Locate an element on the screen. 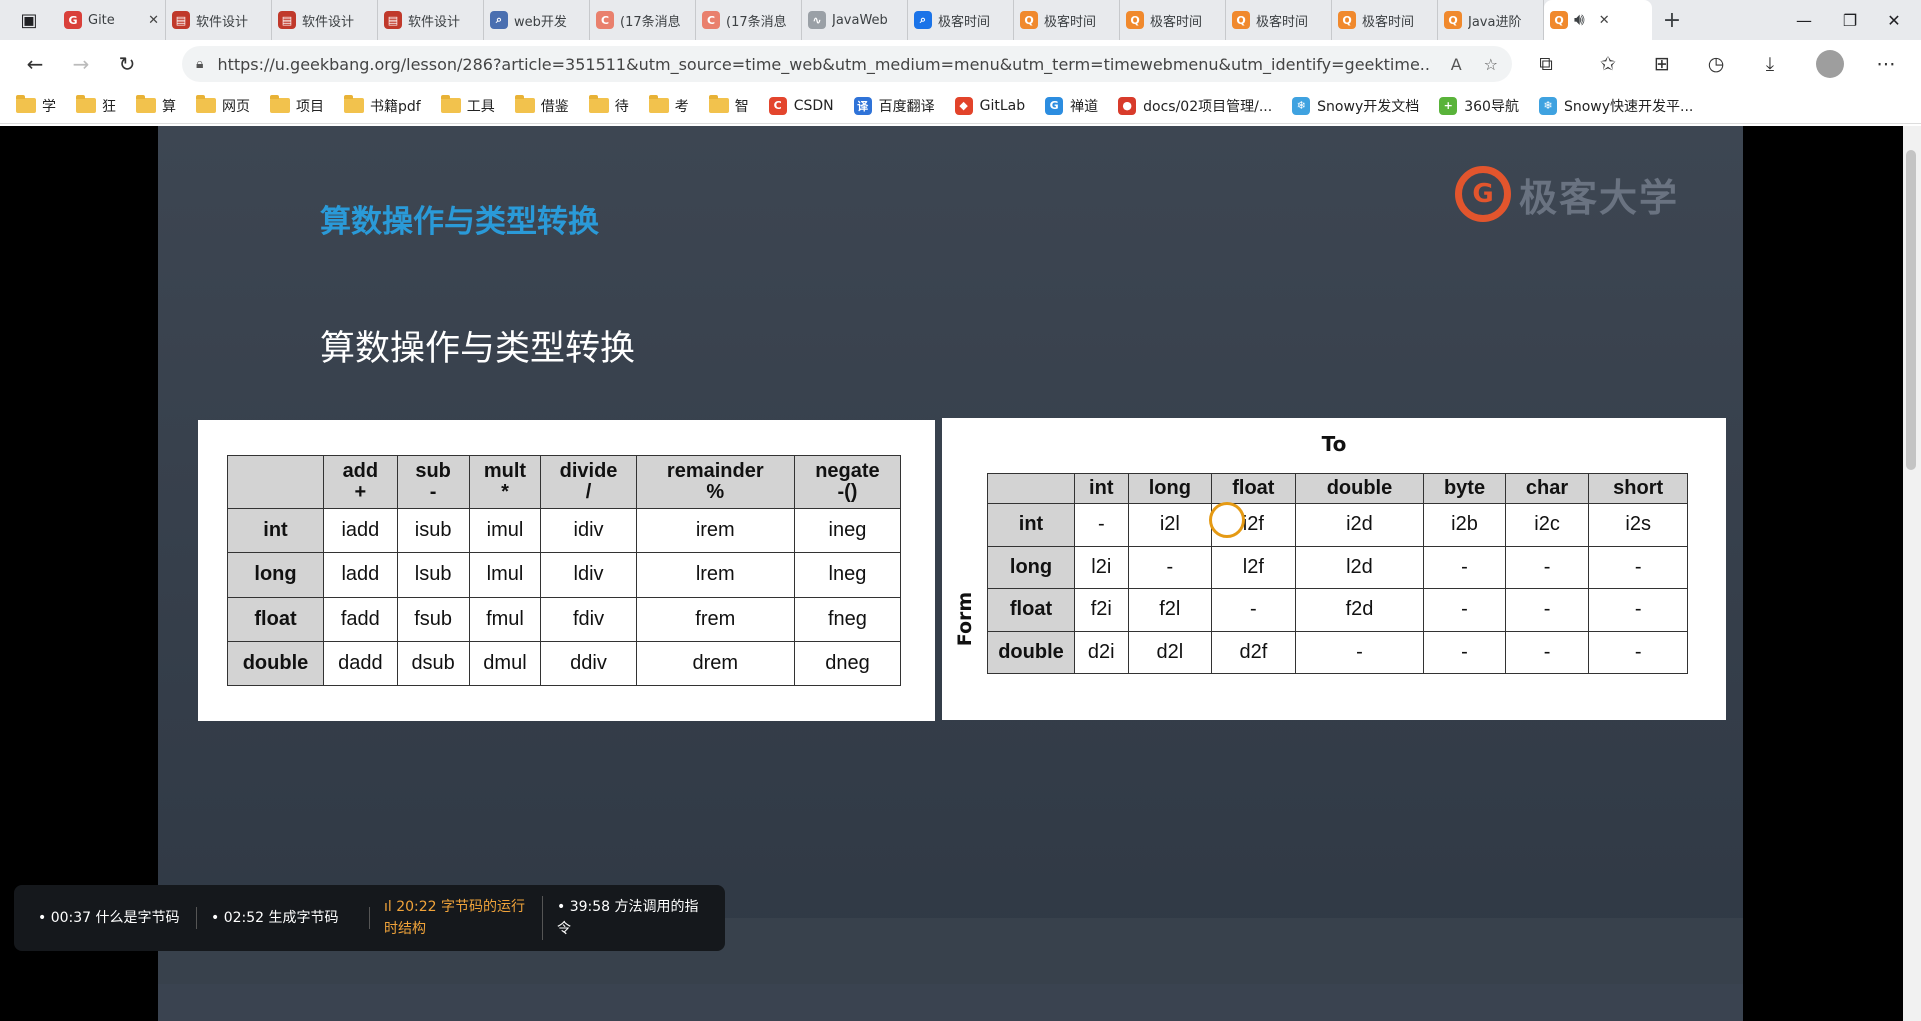  table-row: int - i2l i2f i2d i2b i2c i2s is located at coordinates (1337, 525).